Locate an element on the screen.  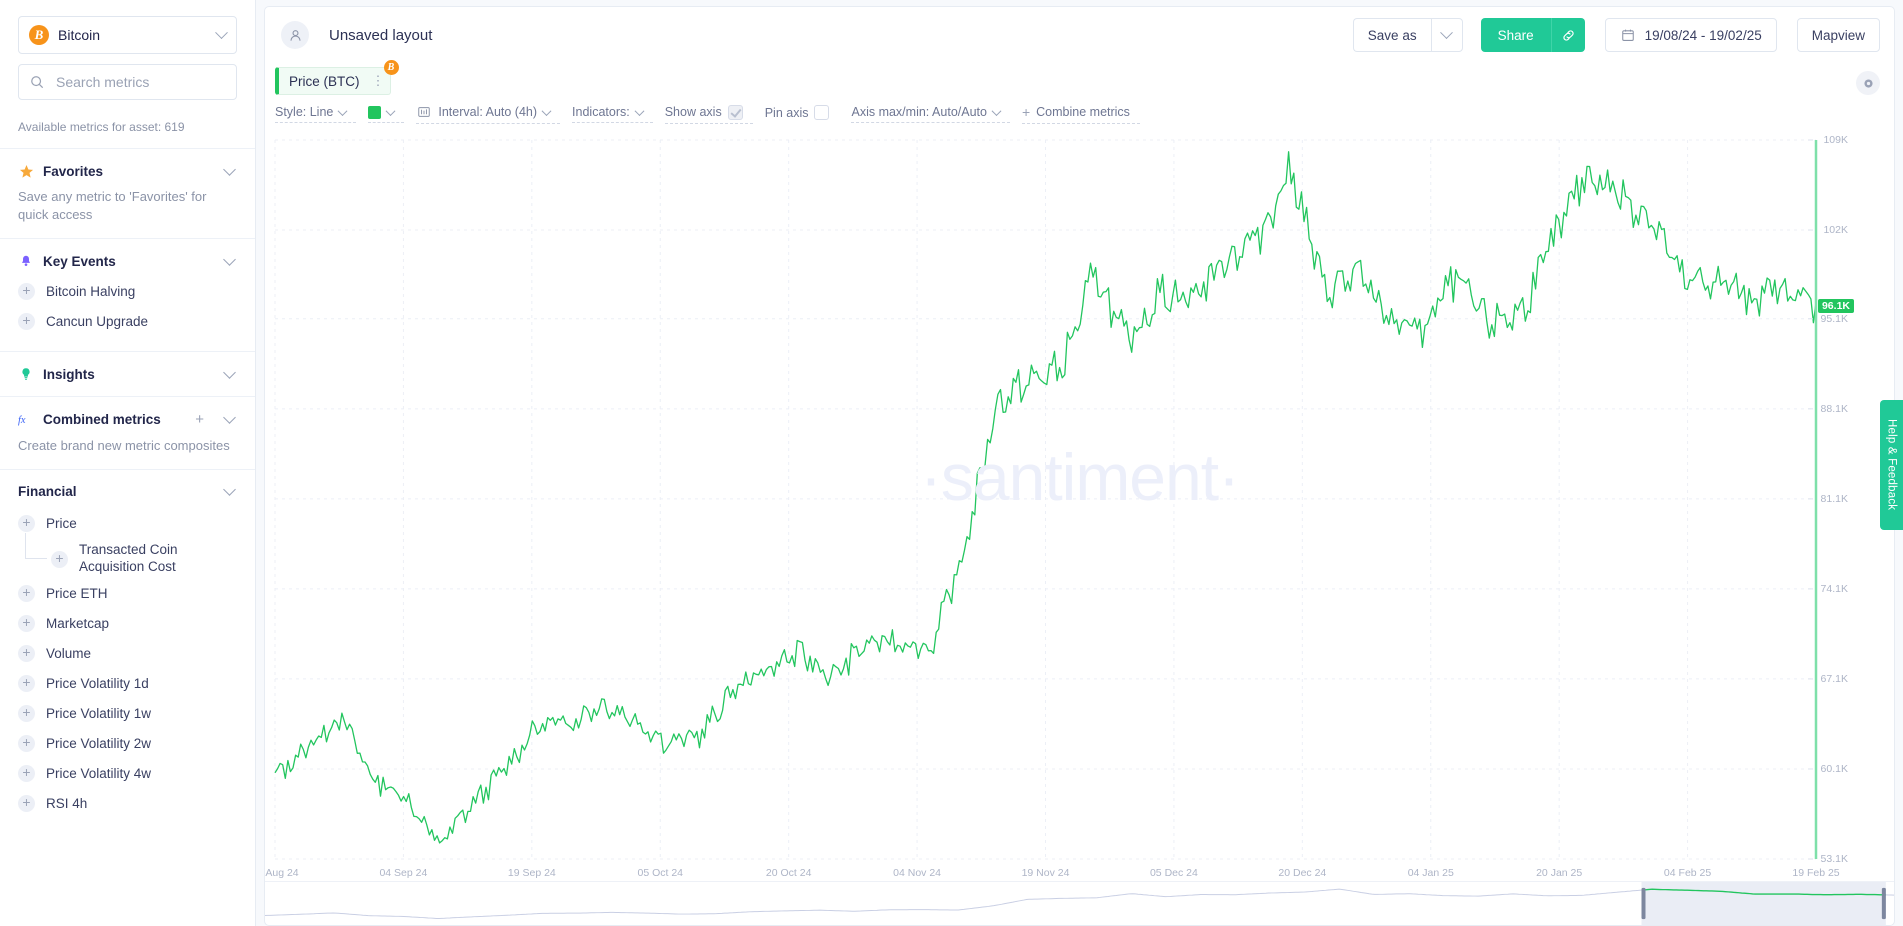
range-navigator is located at coordinates (1079, 903).